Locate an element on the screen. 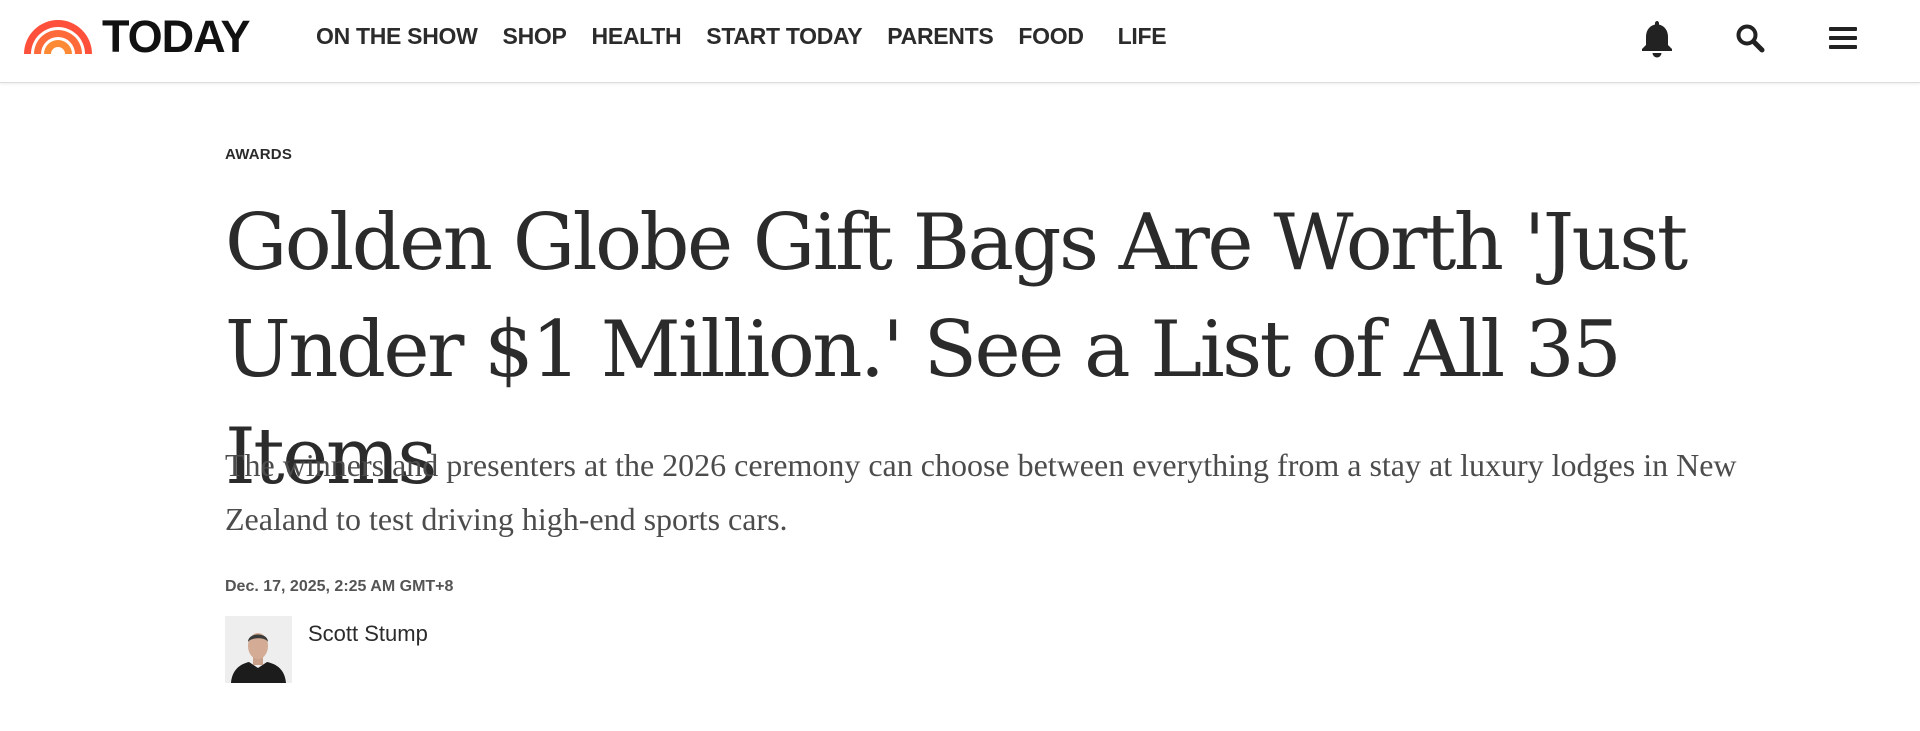 The width and height of the screenshot is (1920, 731). nav-item-parents: PARENTS is located at coordinates (940, 36).